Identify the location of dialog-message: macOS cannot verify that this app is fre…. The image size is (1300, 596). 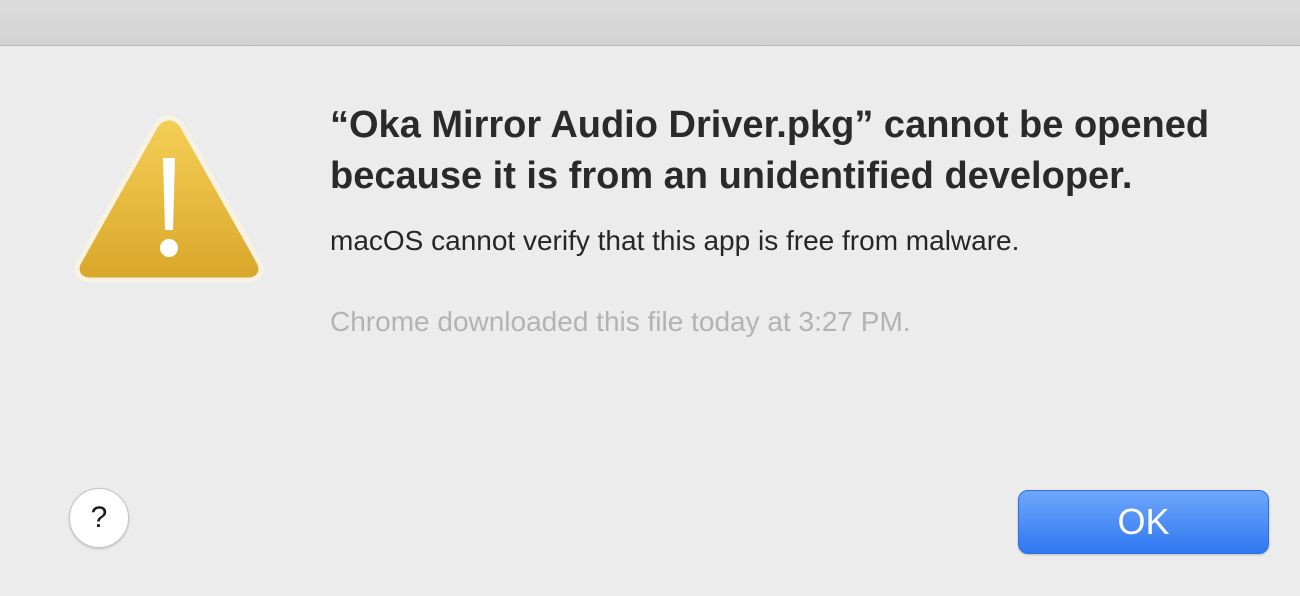
(675, 240).